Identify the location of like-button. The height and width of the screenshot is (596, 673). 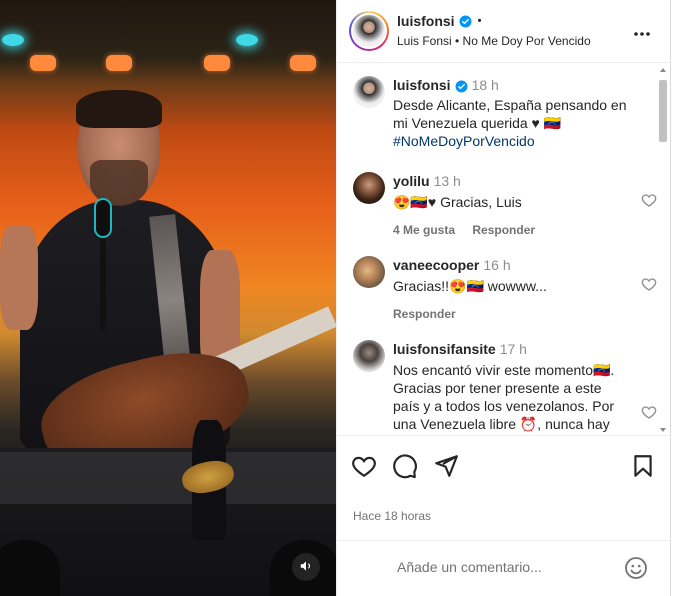
(364, 466).